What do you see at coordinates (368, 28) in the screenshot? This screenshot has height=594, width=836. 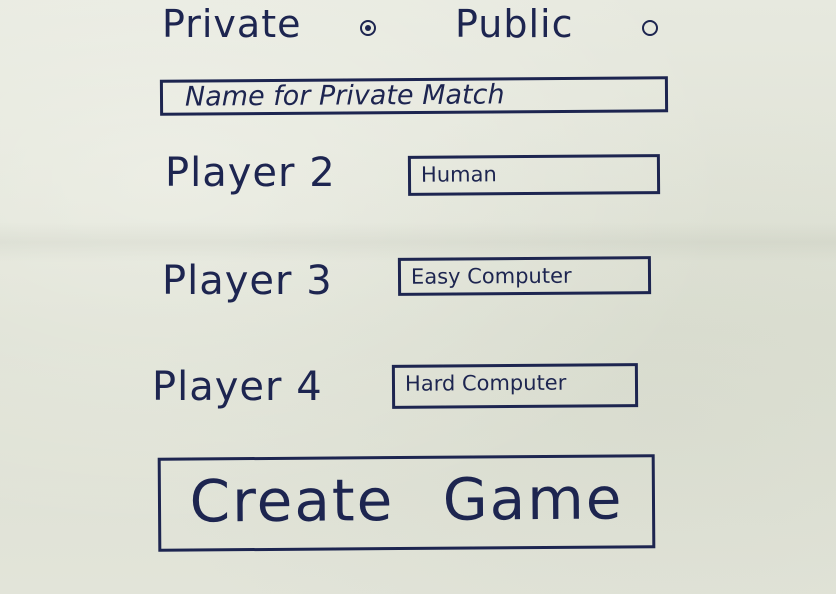 I see `private-radio-button` at bounding box center [368, 28].